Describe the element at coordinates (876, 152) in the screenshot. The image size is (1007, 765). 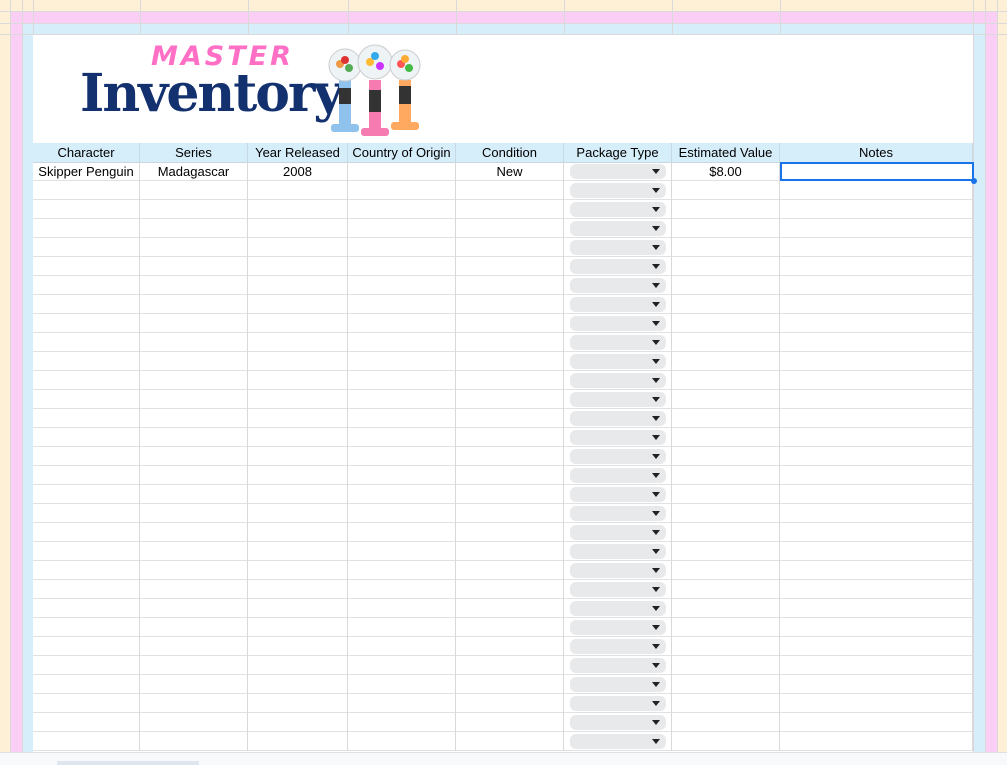
I see `header-notes: Notes` at that location.